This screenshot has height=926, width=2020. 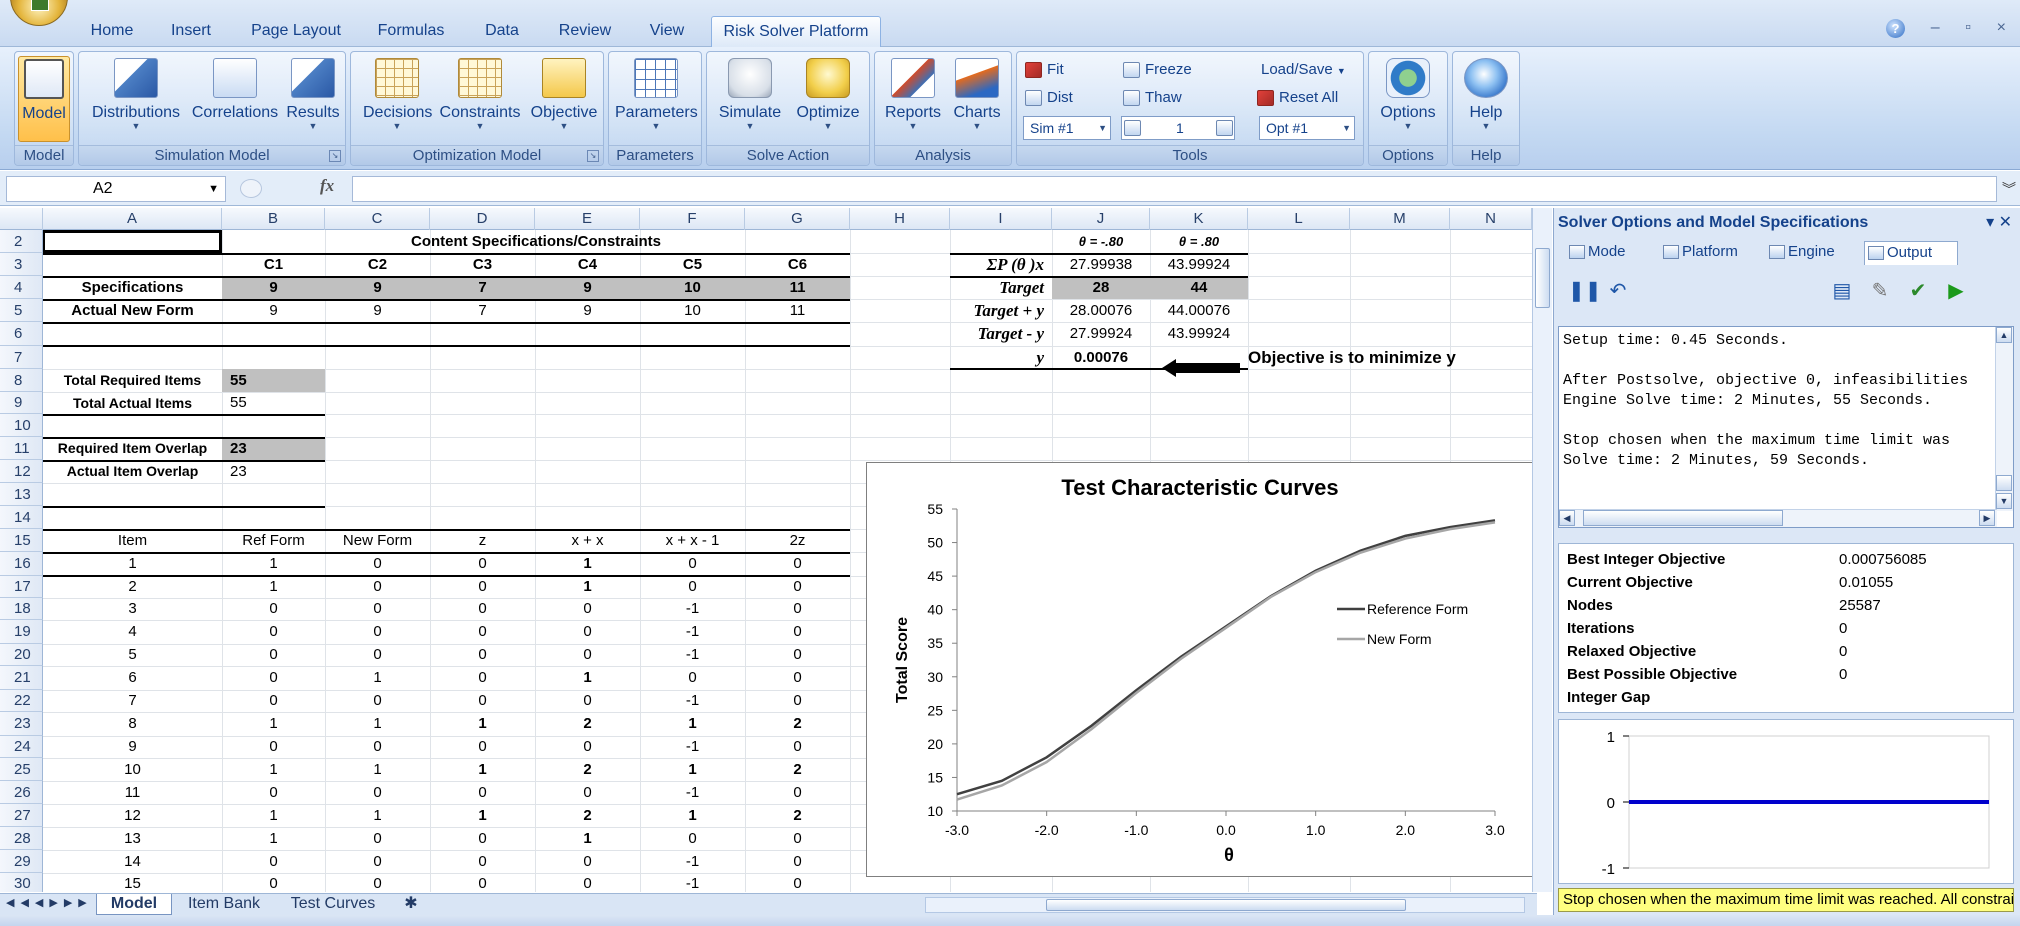 What do you see at coordinates (132, 882) in the screenshot?
I see `item-cell: 15` at bounding box center [132, 882].